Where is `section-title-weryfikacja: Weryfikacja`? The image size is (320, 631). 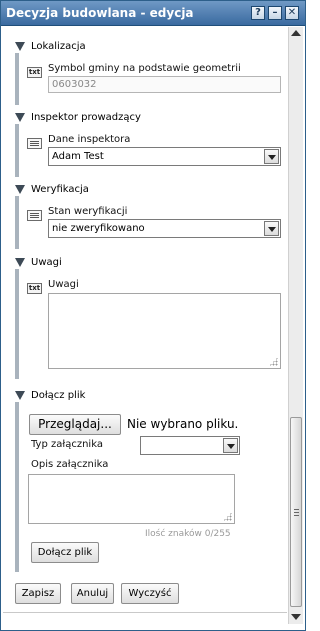
section-title-weryfikacja: Weryfikacja is located at coordinates (60, 189).